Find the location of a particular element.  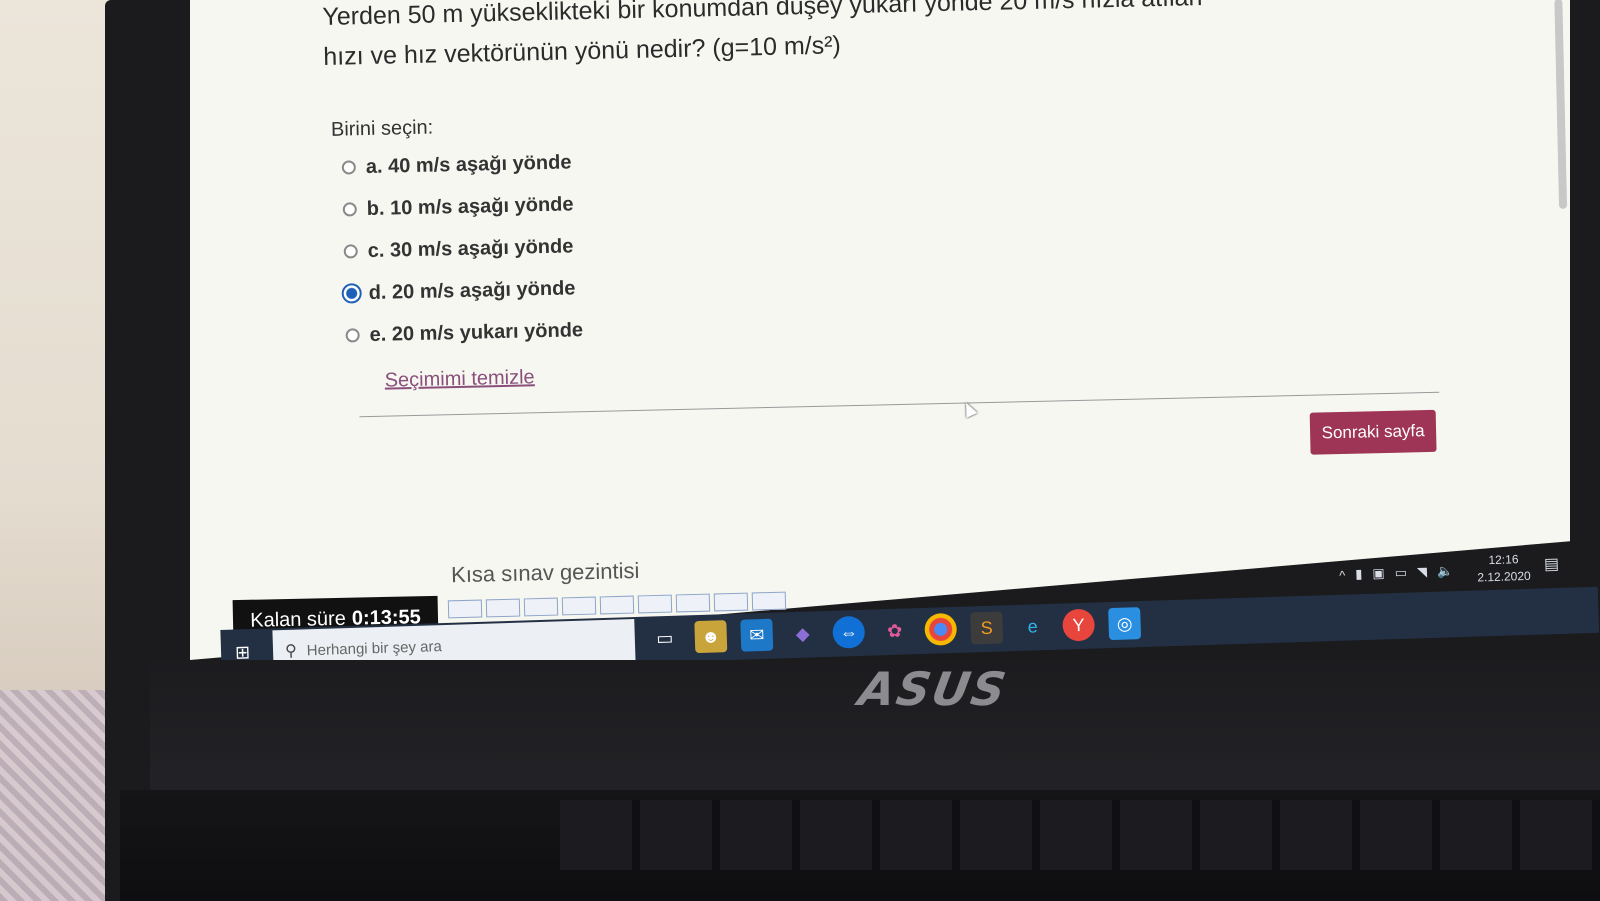

option-c-label: c. 30 m/s aşağı yönde is located at coordinates (470, 248).